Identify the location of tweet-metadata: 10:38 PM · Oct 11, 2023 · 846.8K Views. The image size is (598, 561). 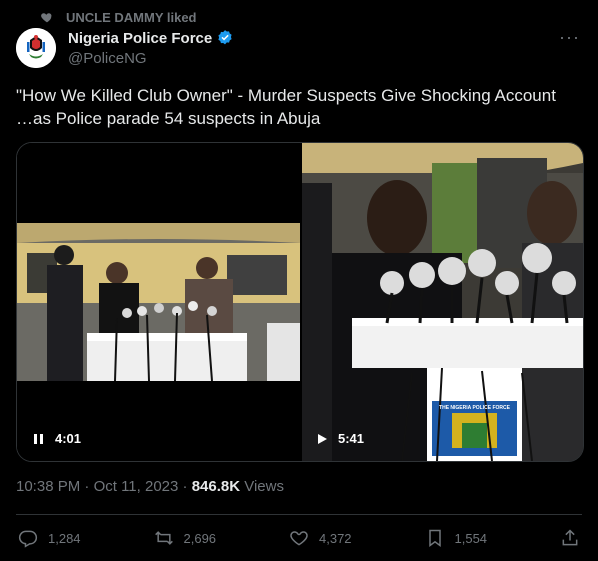
(150, 486).